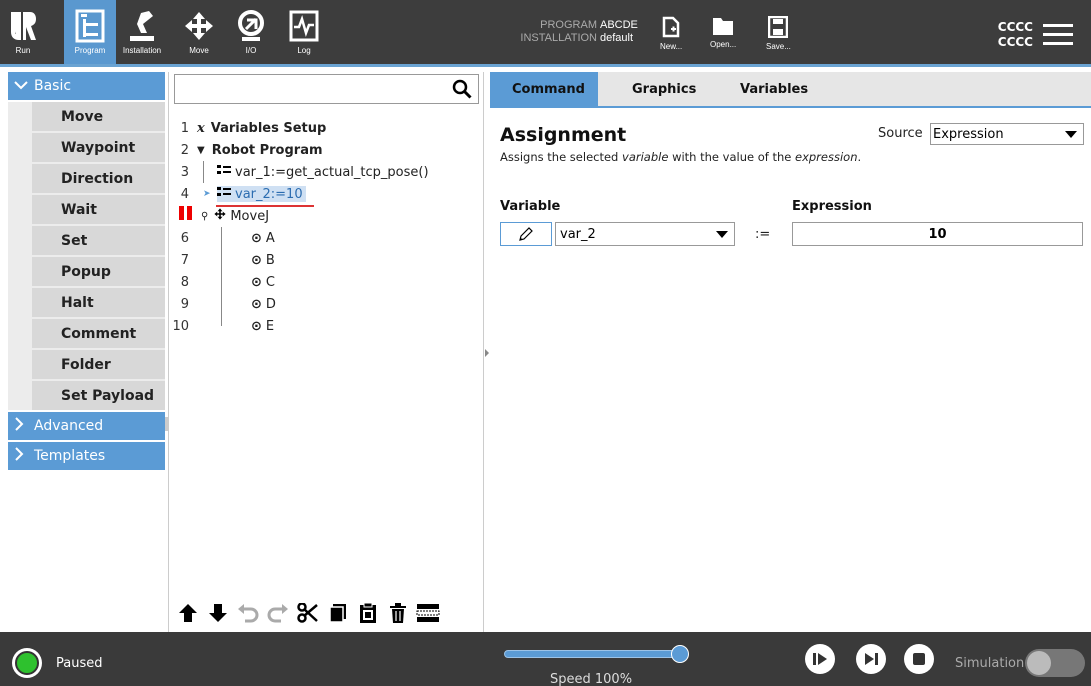 The width and height of the screenshot is (1091, 686). What do you see at coordinates (326, 89) in the screenshot?
I see `tree-search-input` at bounding box center [326, 89].